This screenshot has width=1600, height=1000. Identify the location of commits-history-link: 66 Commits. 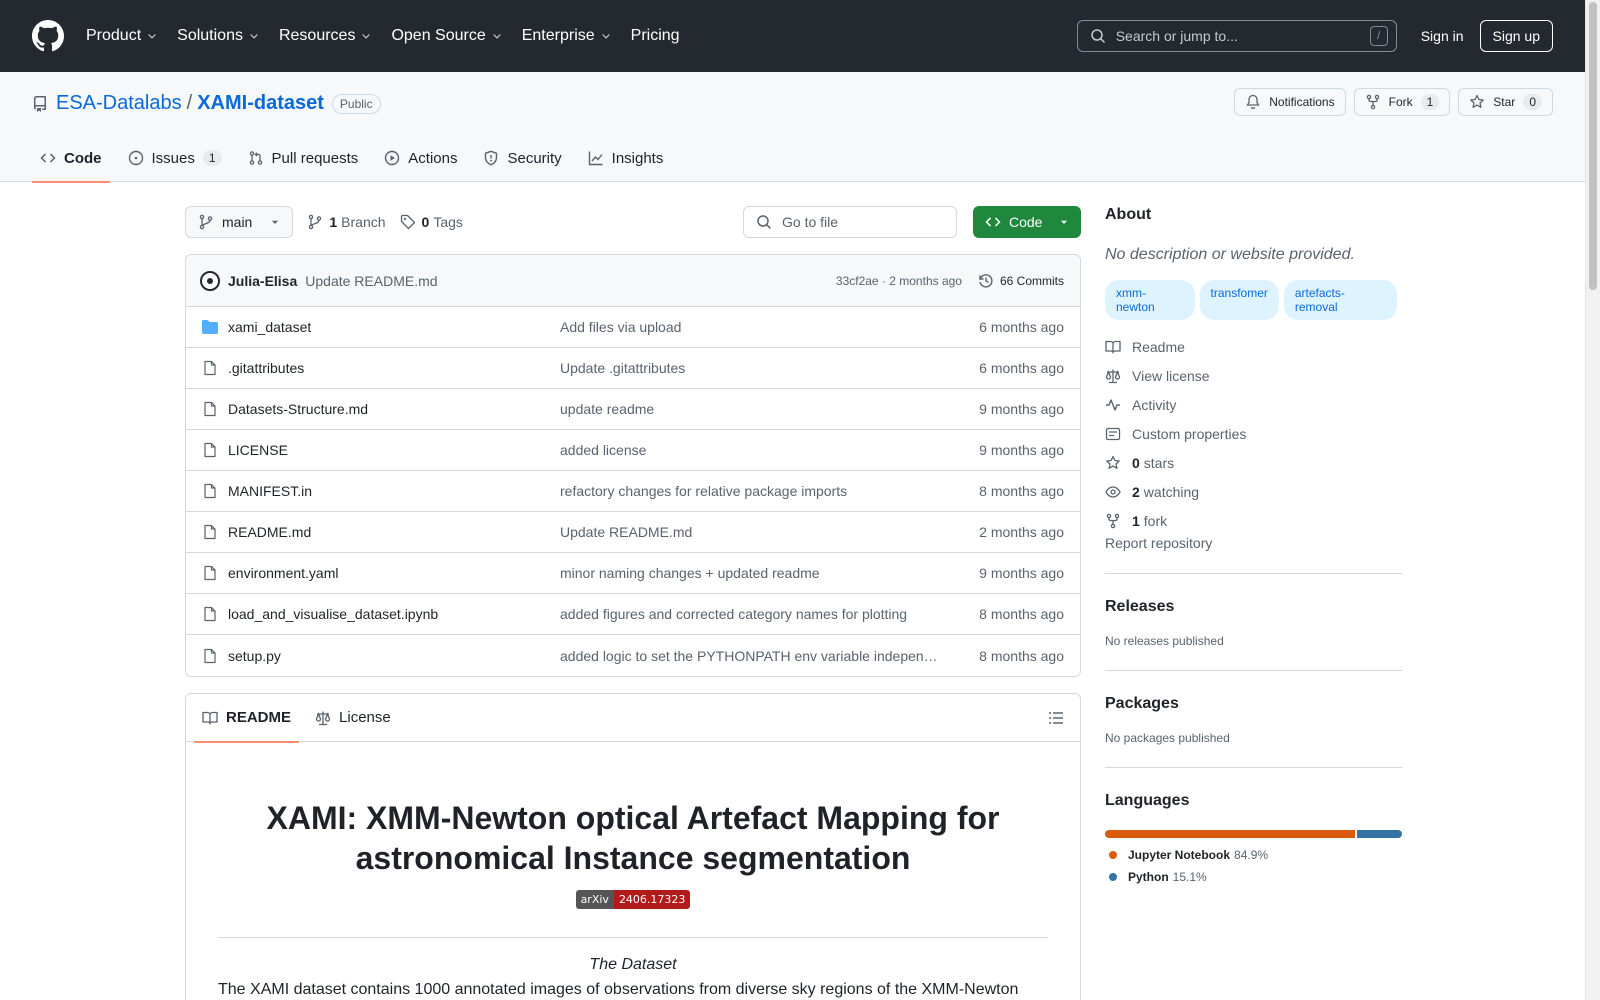
(1021, 281).